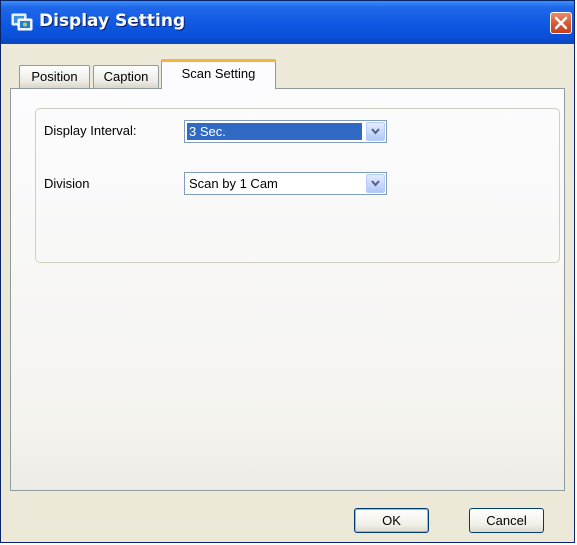 This screenshot has height=545, width=577. Describe the element at coordinates (274, 131) in the screenshot. I see `display-interval-value: 3 Sec.` at that location.